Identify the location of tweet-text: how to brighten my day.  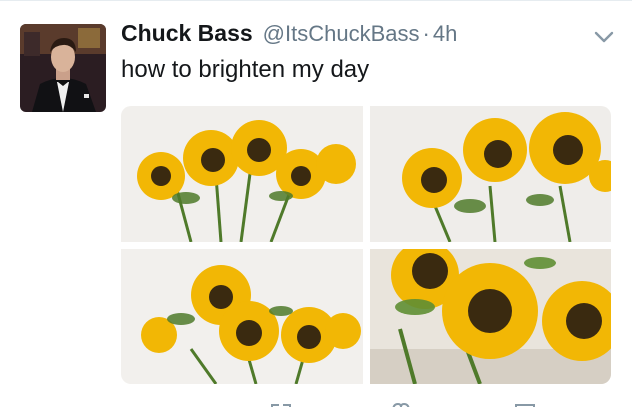
(245, 69).